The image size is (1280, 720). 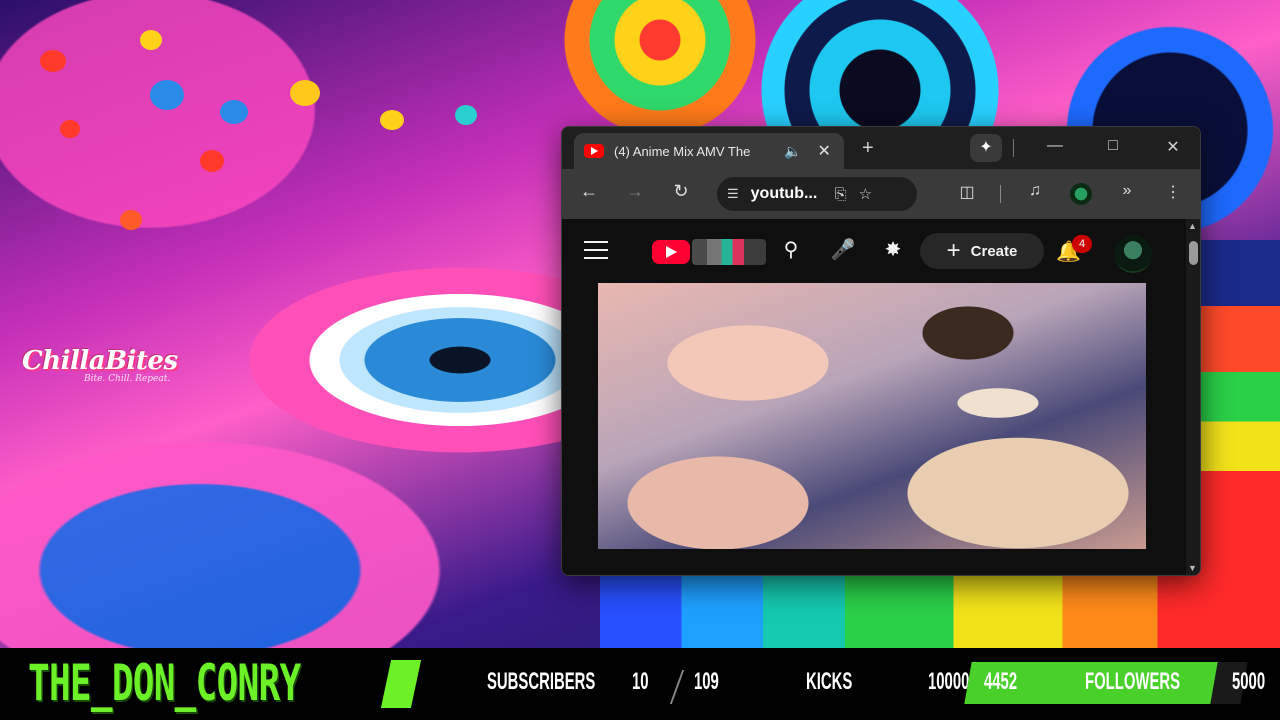 I want to click on youtube-doodle, so click(x=729, y=252).